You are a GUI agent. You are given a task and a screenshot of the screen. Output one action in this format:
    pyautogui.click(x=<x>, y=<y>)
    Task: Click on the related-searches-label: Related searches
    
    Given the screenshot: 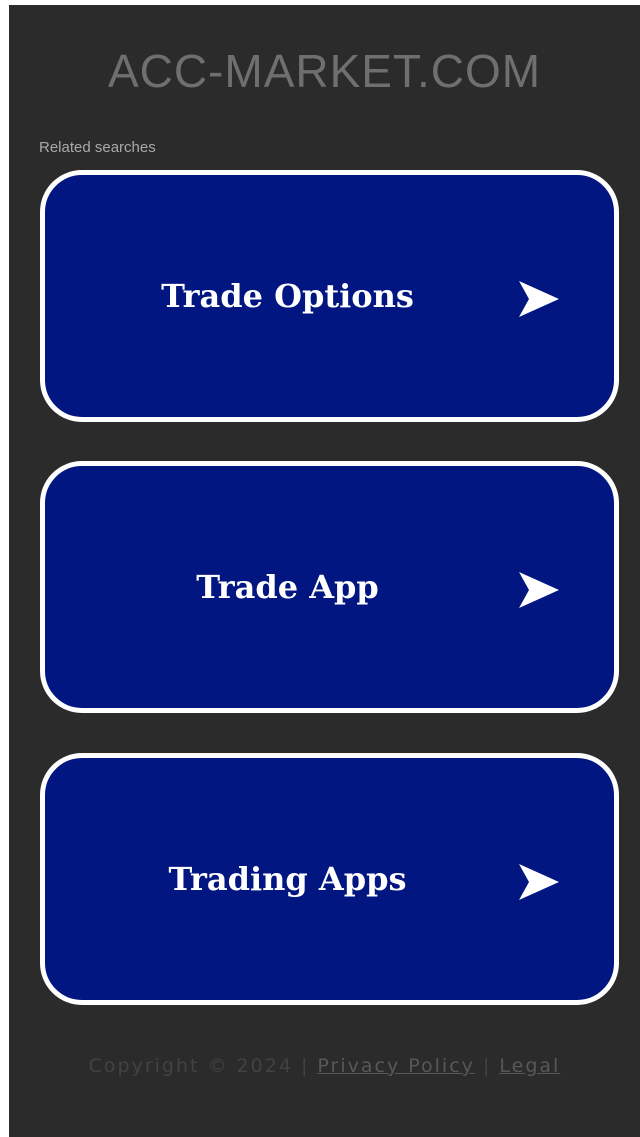 What is the action you would take?
    pyautogui.click(x=97, y=147)
    